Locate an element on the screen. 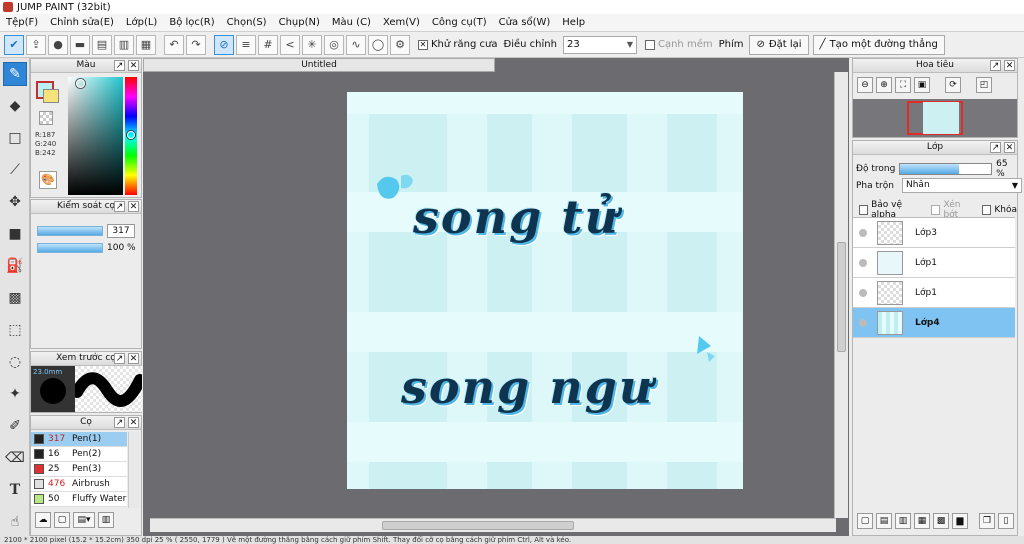 This screenshot has height=544, width=1024. hue-handle is located at coordinates (131, 135).